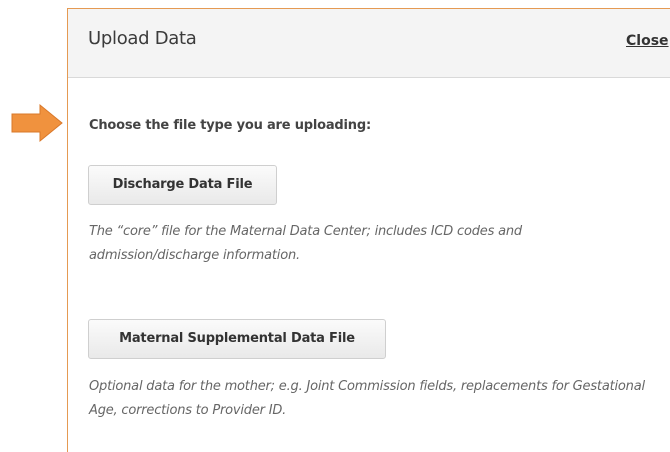 The image size is (670, 452). I want to click on maternal-supplemental-data-file-button: Maternal Supplemental Data File, so click(237, 339).